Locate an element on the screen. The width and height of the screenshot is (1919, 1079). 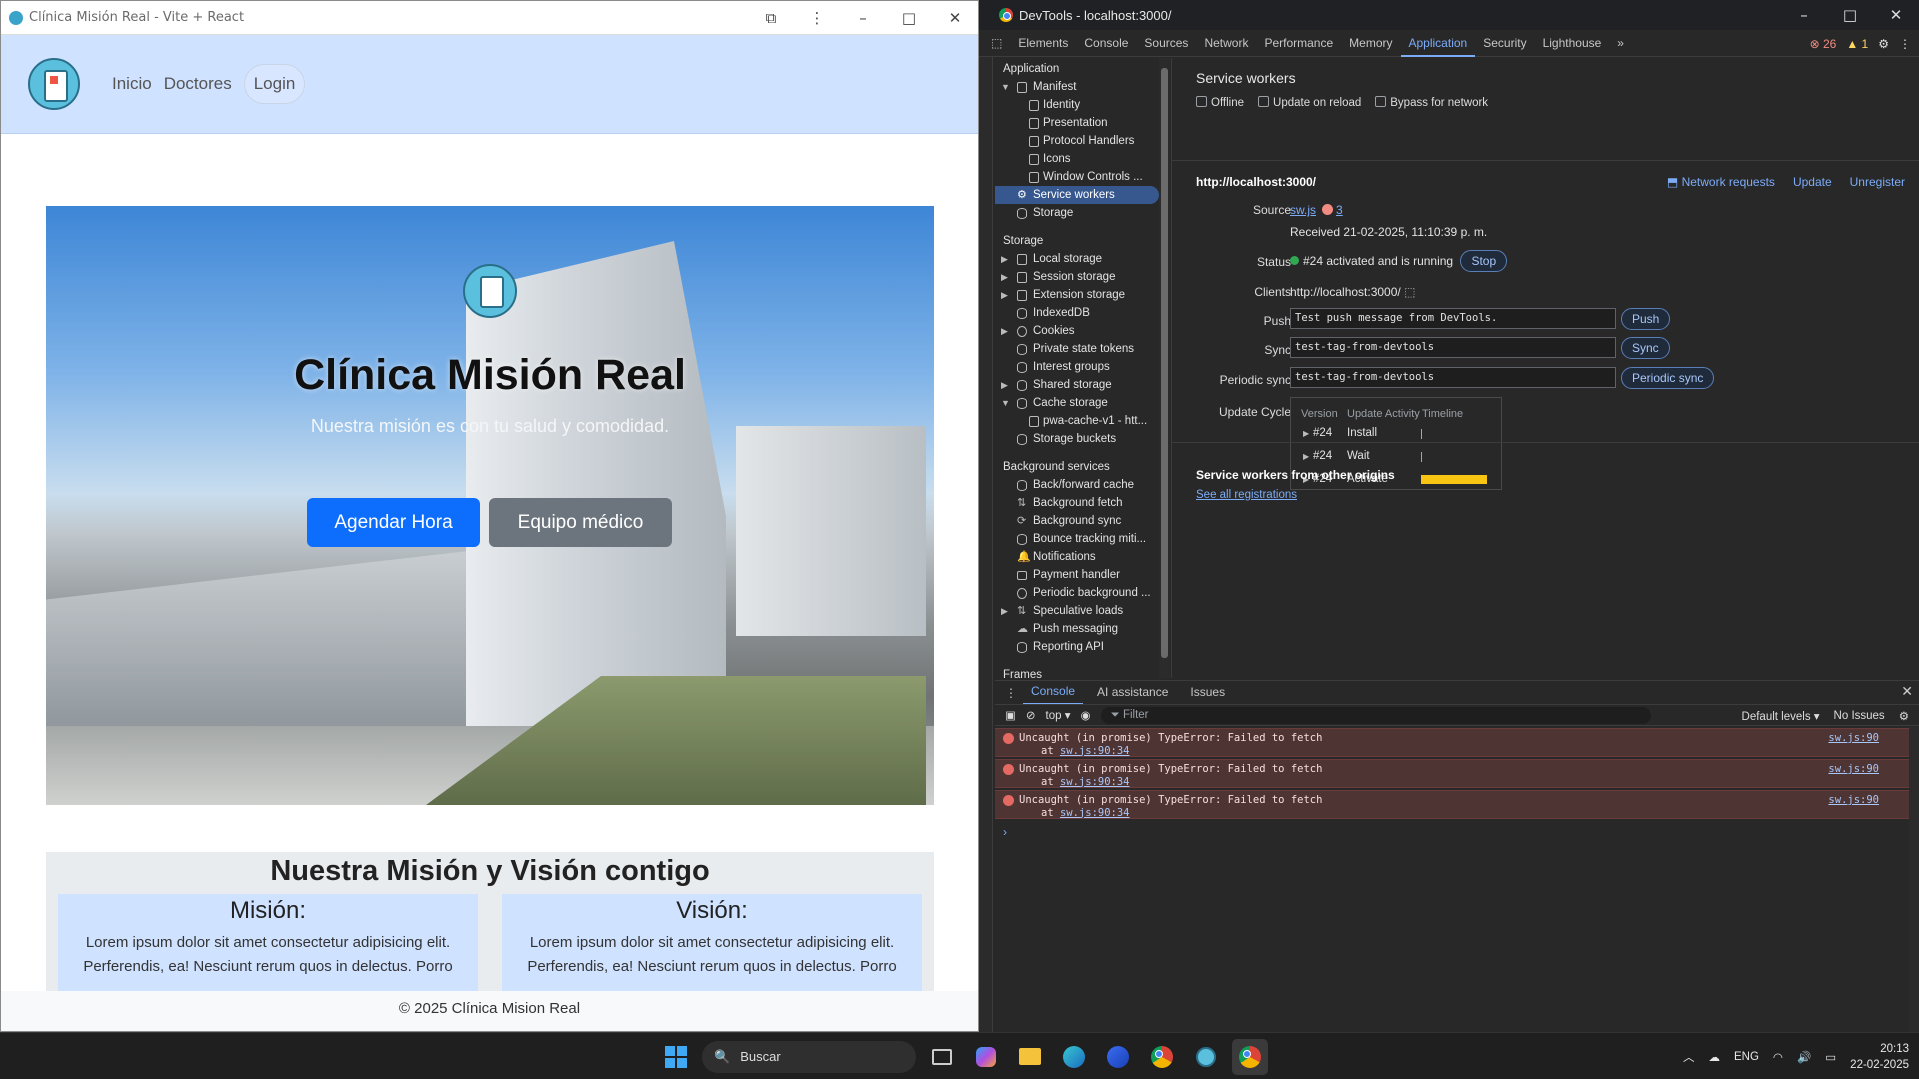
close-button: ✕ is located at coordinates (955, 18).